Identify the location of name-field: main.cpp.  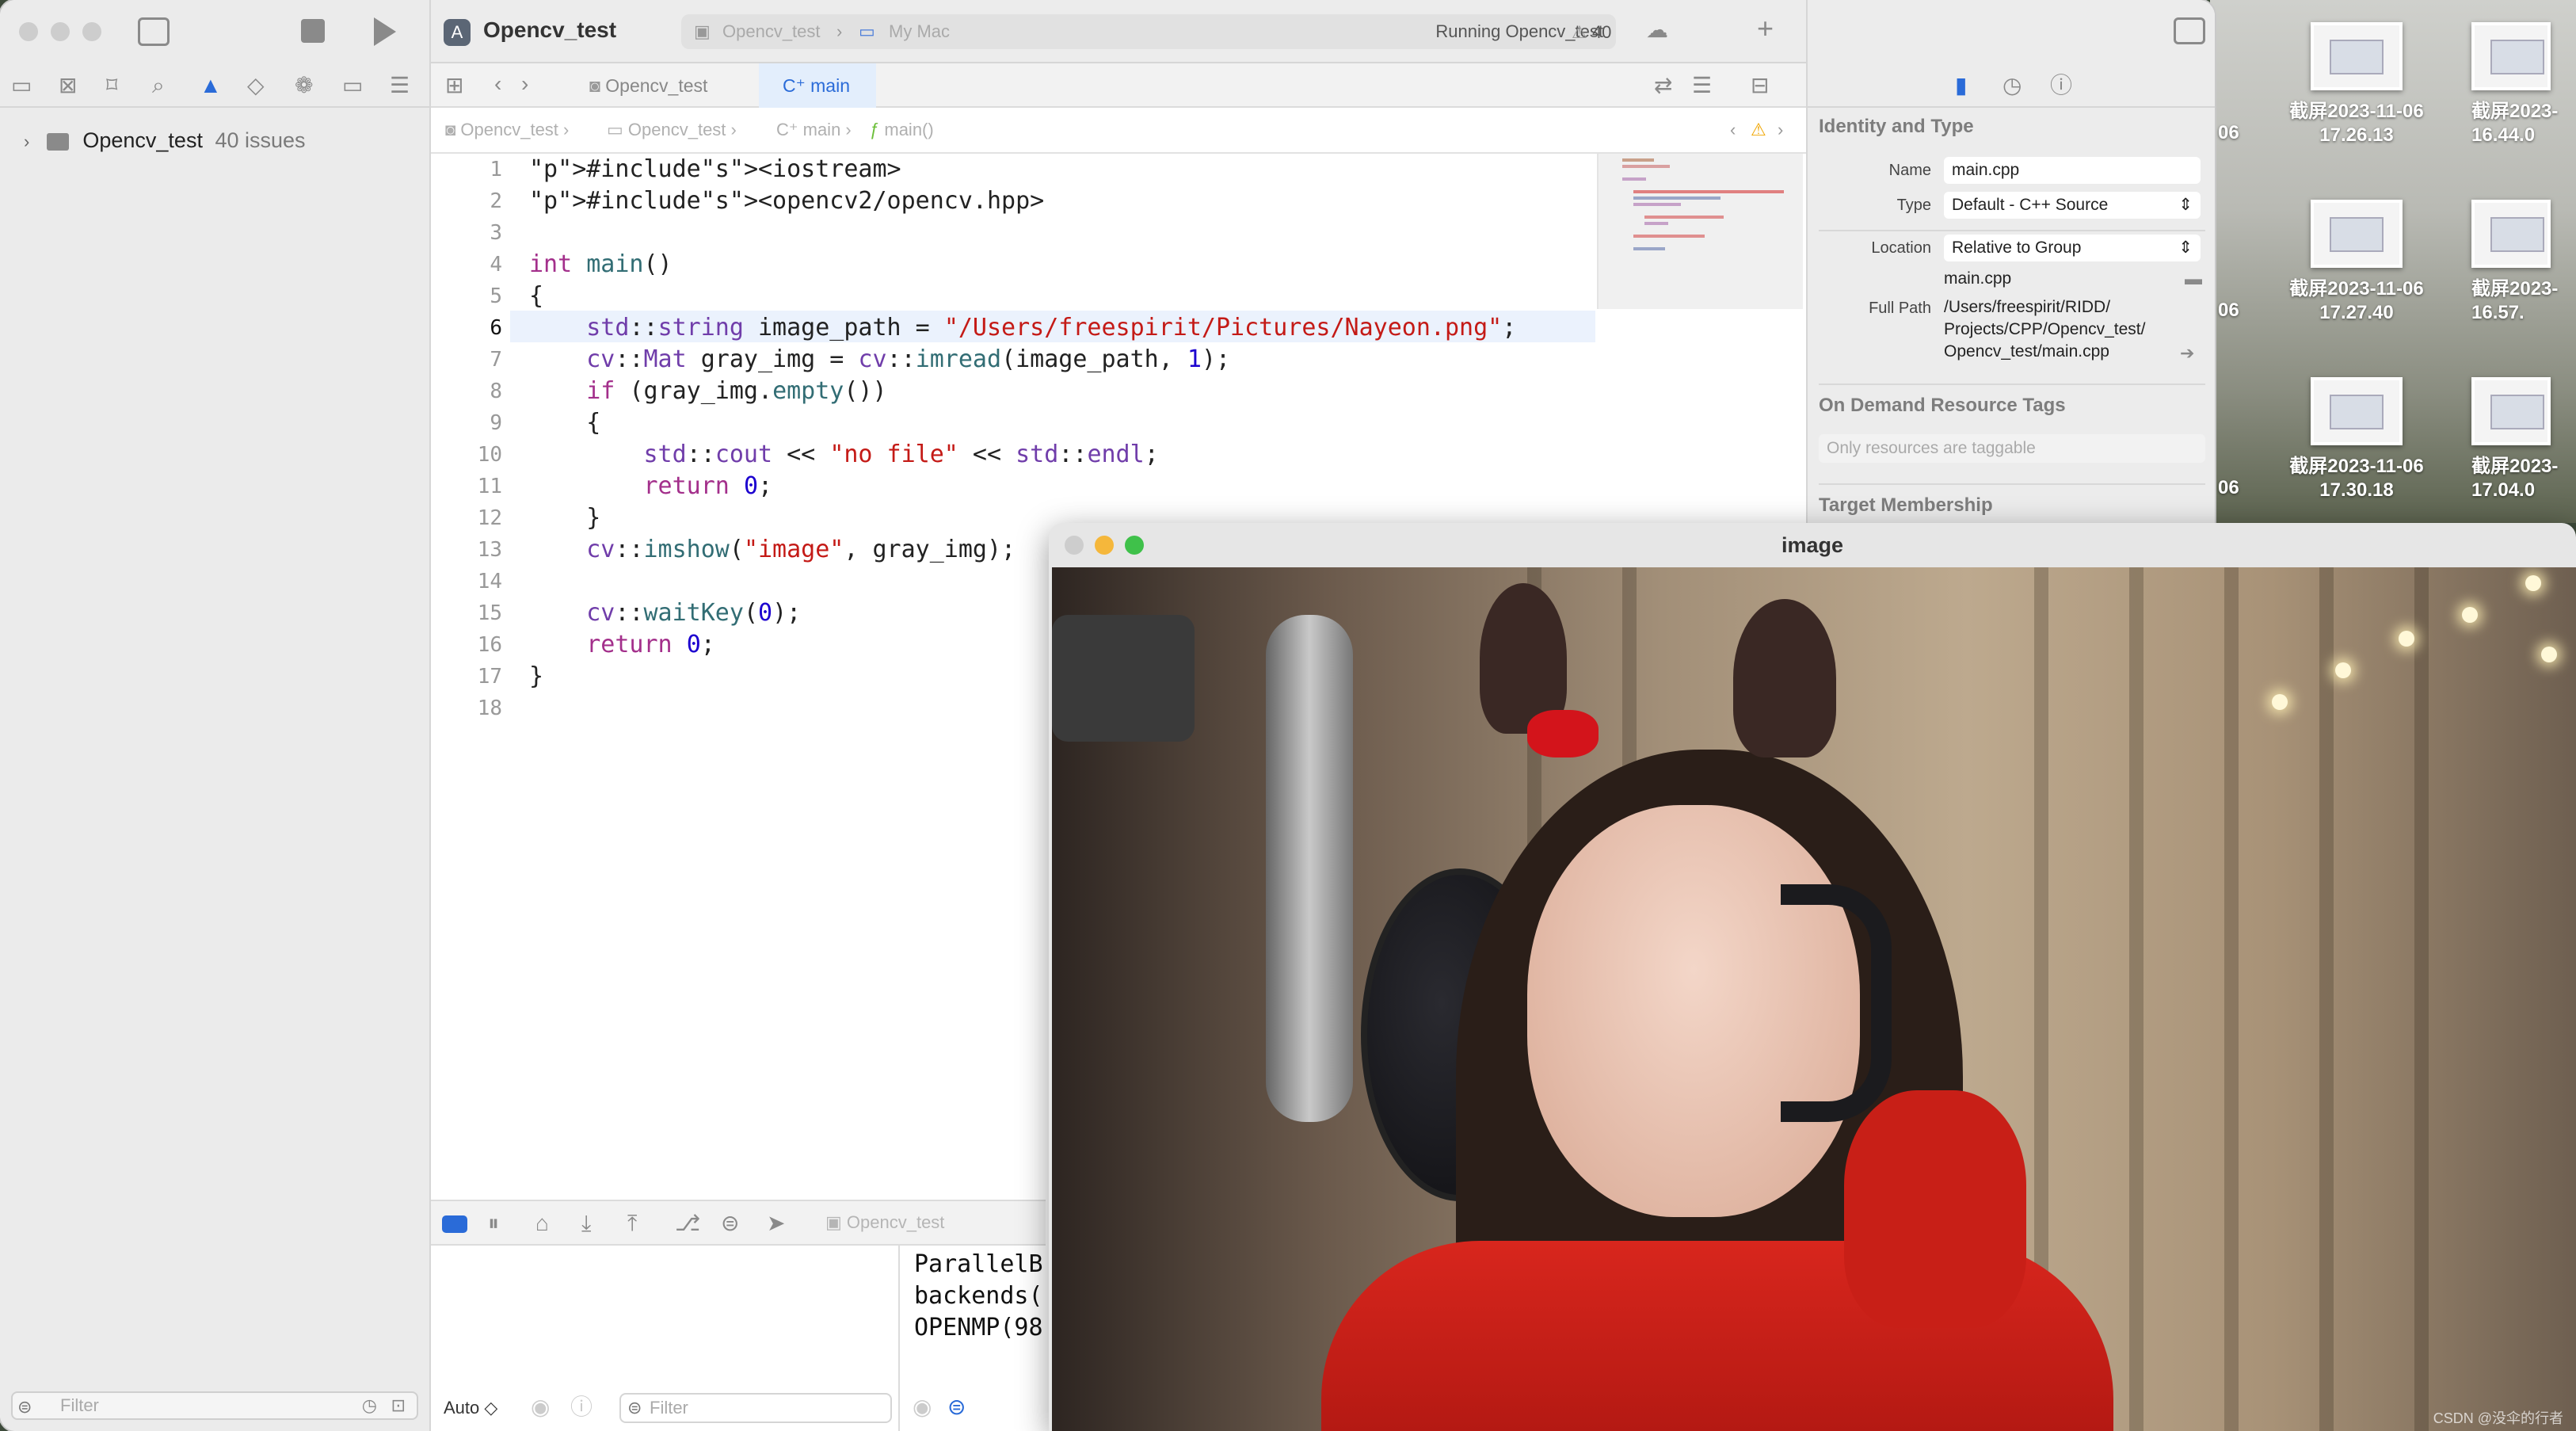
(2072, 170).